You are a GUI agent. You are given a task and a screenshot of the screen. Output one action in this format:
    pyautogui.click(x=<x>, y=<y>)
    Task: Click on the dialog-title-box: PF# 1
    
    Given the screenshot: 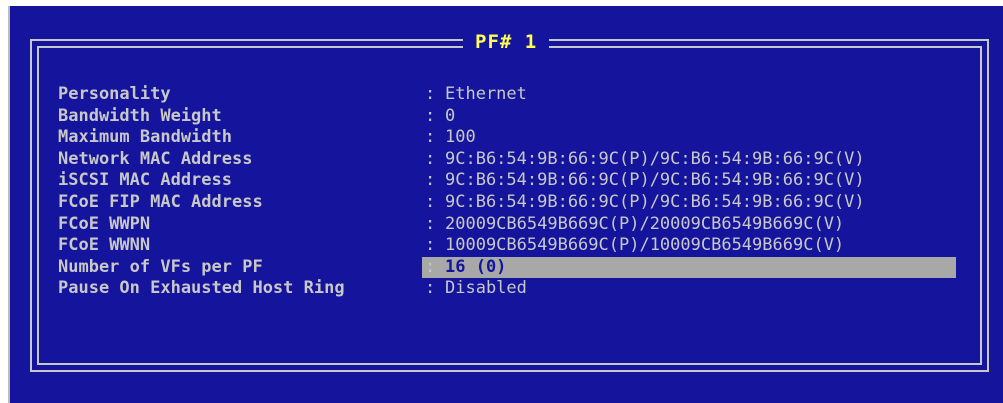 What is the action you would take?
    pyautogui.click(x=506, y=42)
    